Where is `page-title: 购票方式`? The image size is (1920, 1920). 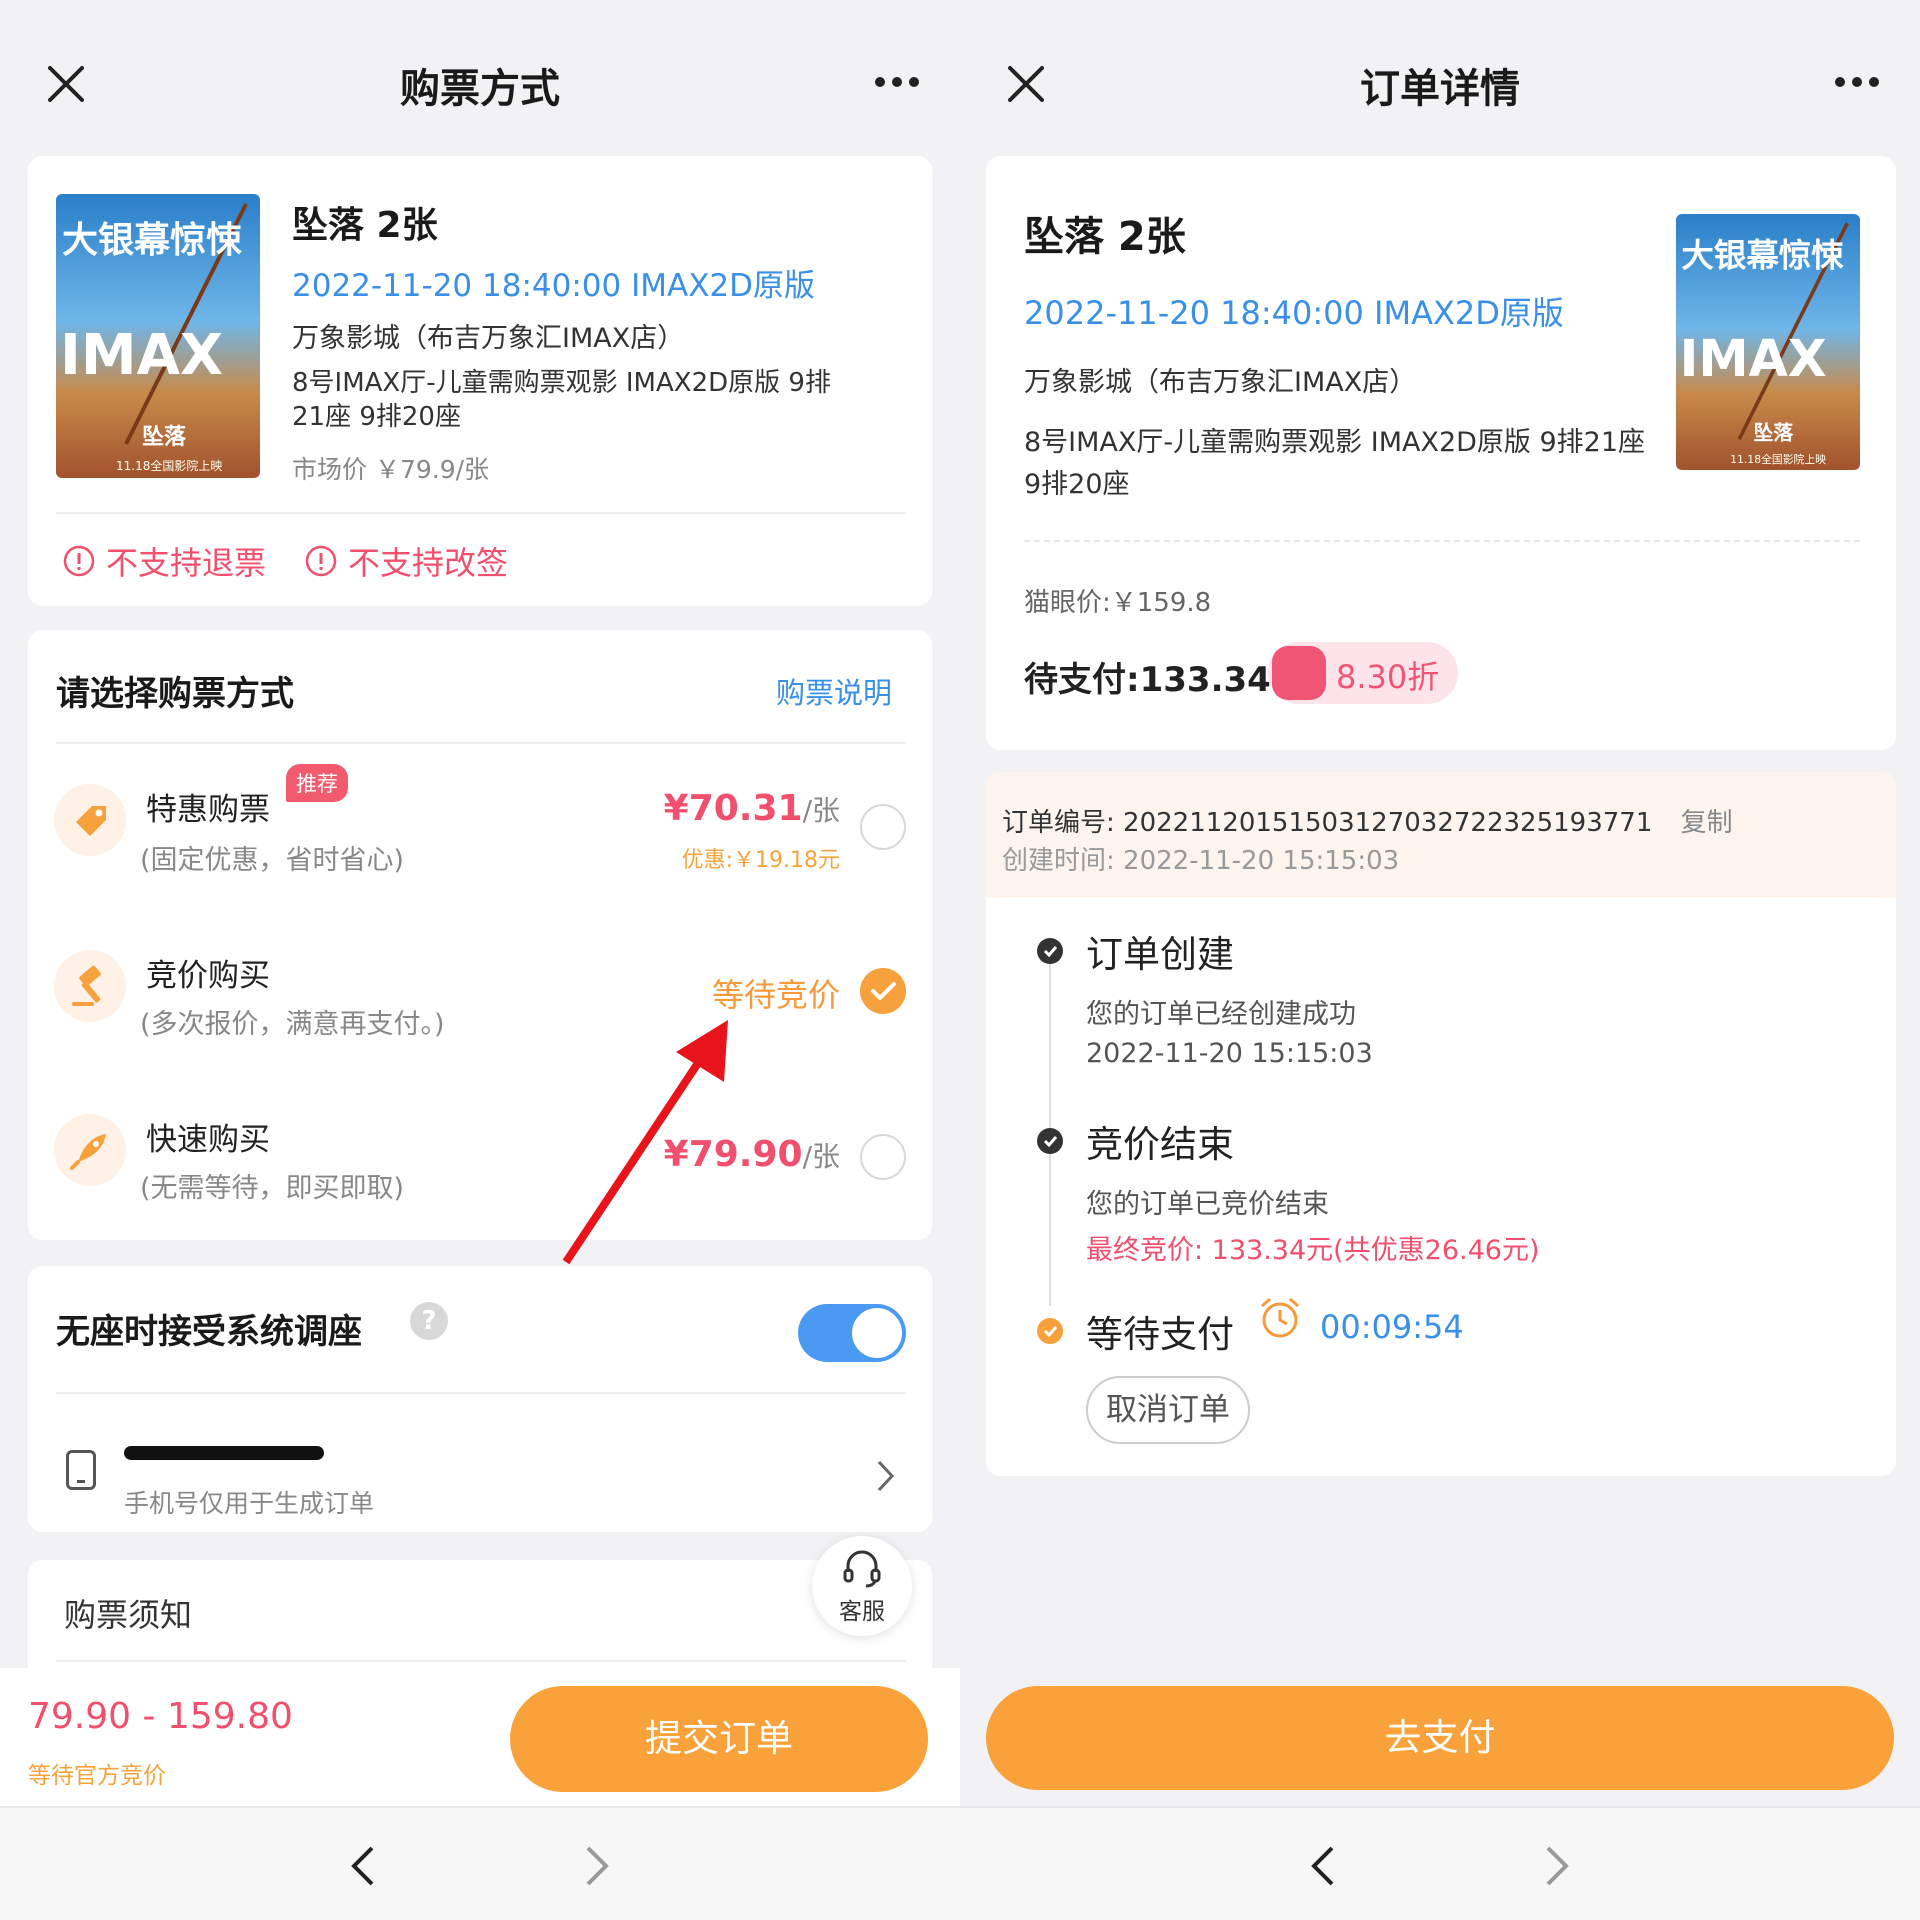 page-title: 购票方式 is located at coordinates (480, 89).